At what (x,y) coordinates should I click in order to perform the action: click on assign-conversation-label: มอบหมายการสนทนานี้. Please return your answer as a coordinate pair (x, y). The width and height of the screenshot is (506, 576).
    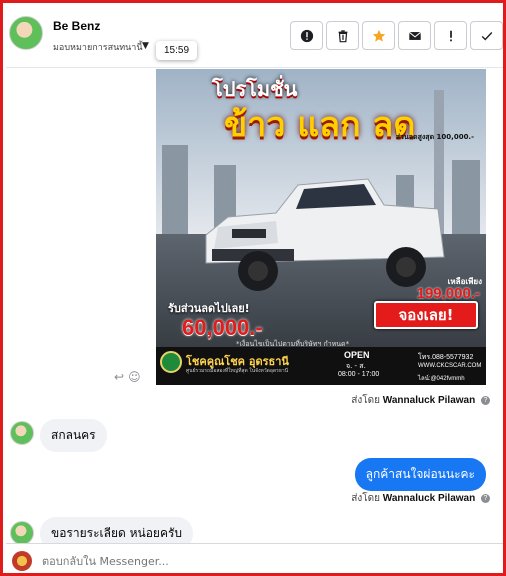
    Looking at the image, I should click on (98, 47).